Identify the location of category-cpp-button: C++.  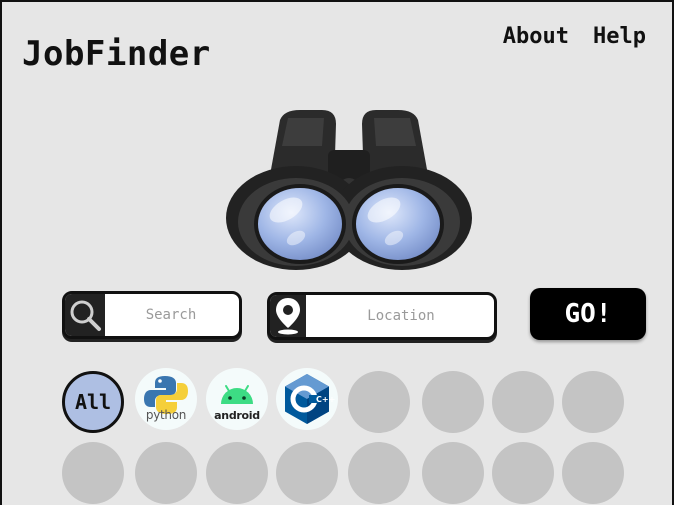
(307, 399).